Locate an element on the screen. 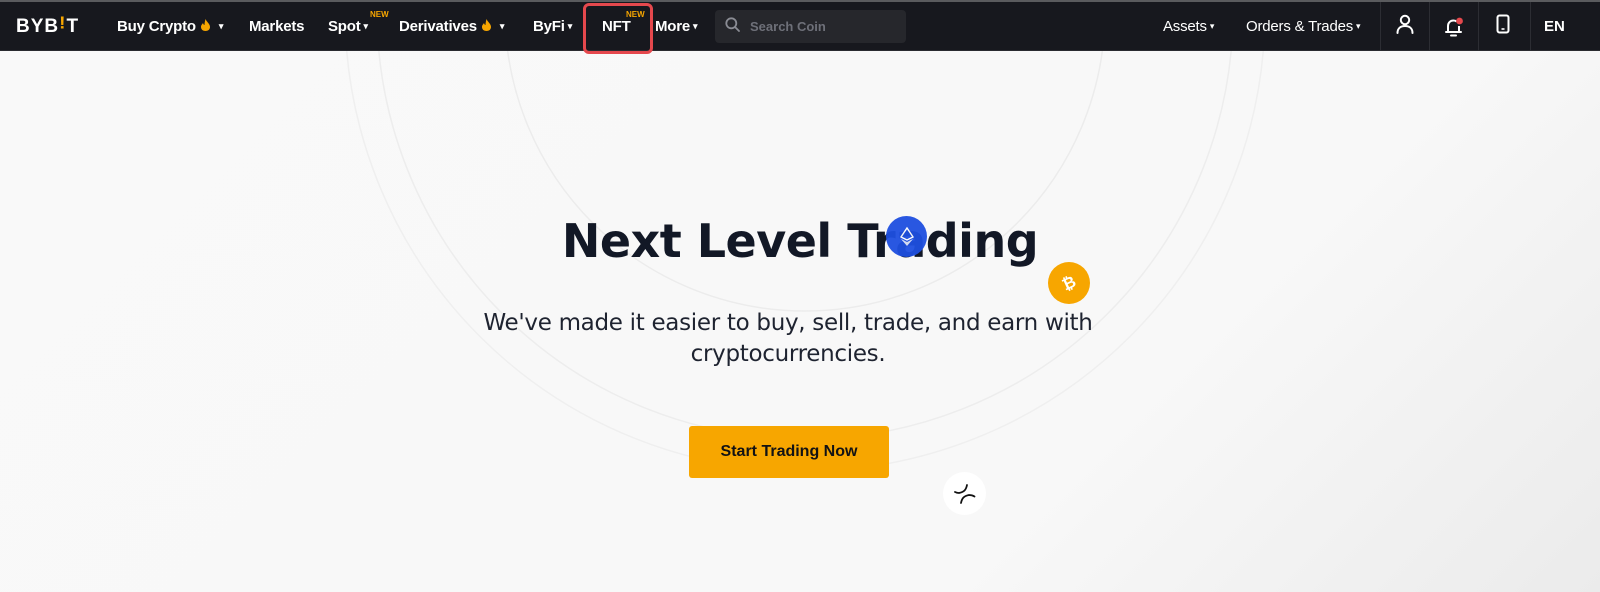 The width and height of the screenshot is (1600, 592). notifications-button is located at coordinates (1454, 26).